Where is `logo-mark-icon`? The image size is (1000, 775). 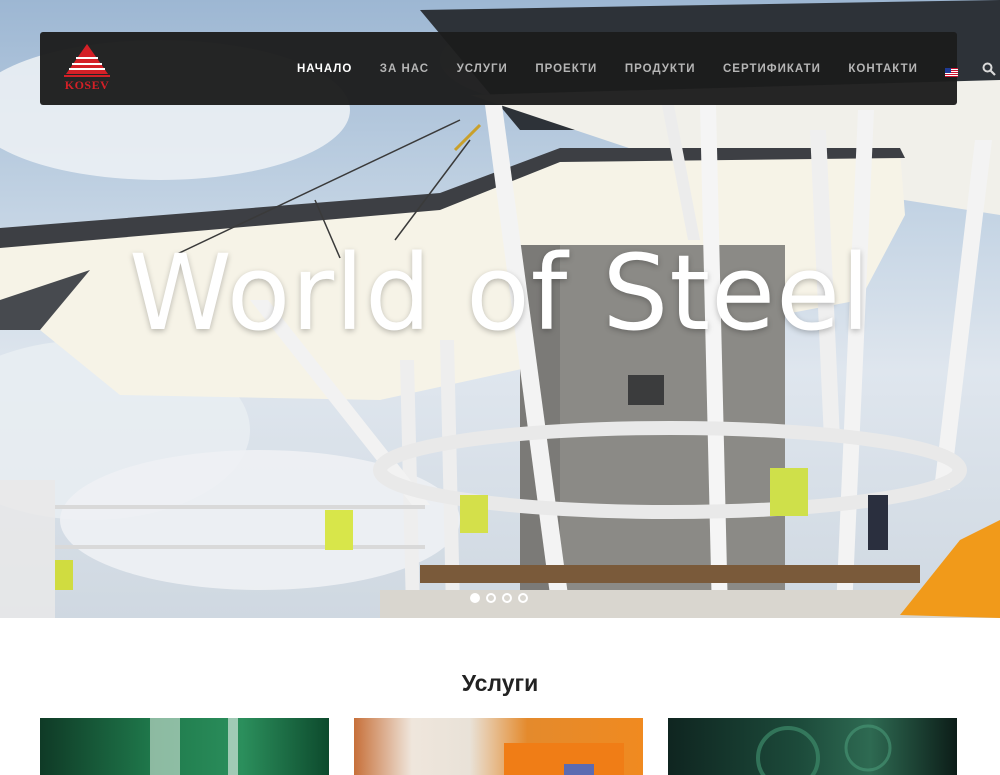
logo-mark-icon is located at coordinates (87, 60).